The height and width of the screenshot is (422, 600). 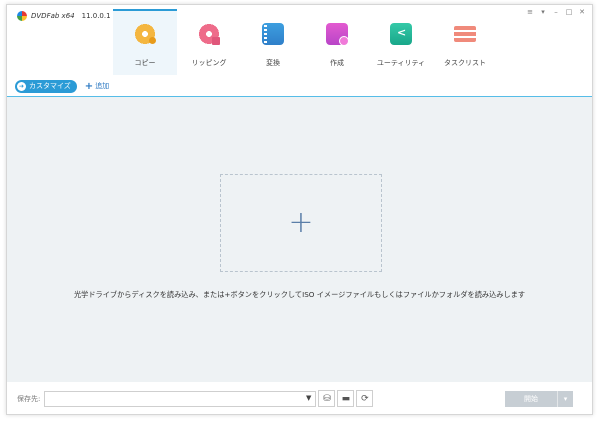 I want to click on tab-creator: 作成, so click(x=337, y=42).